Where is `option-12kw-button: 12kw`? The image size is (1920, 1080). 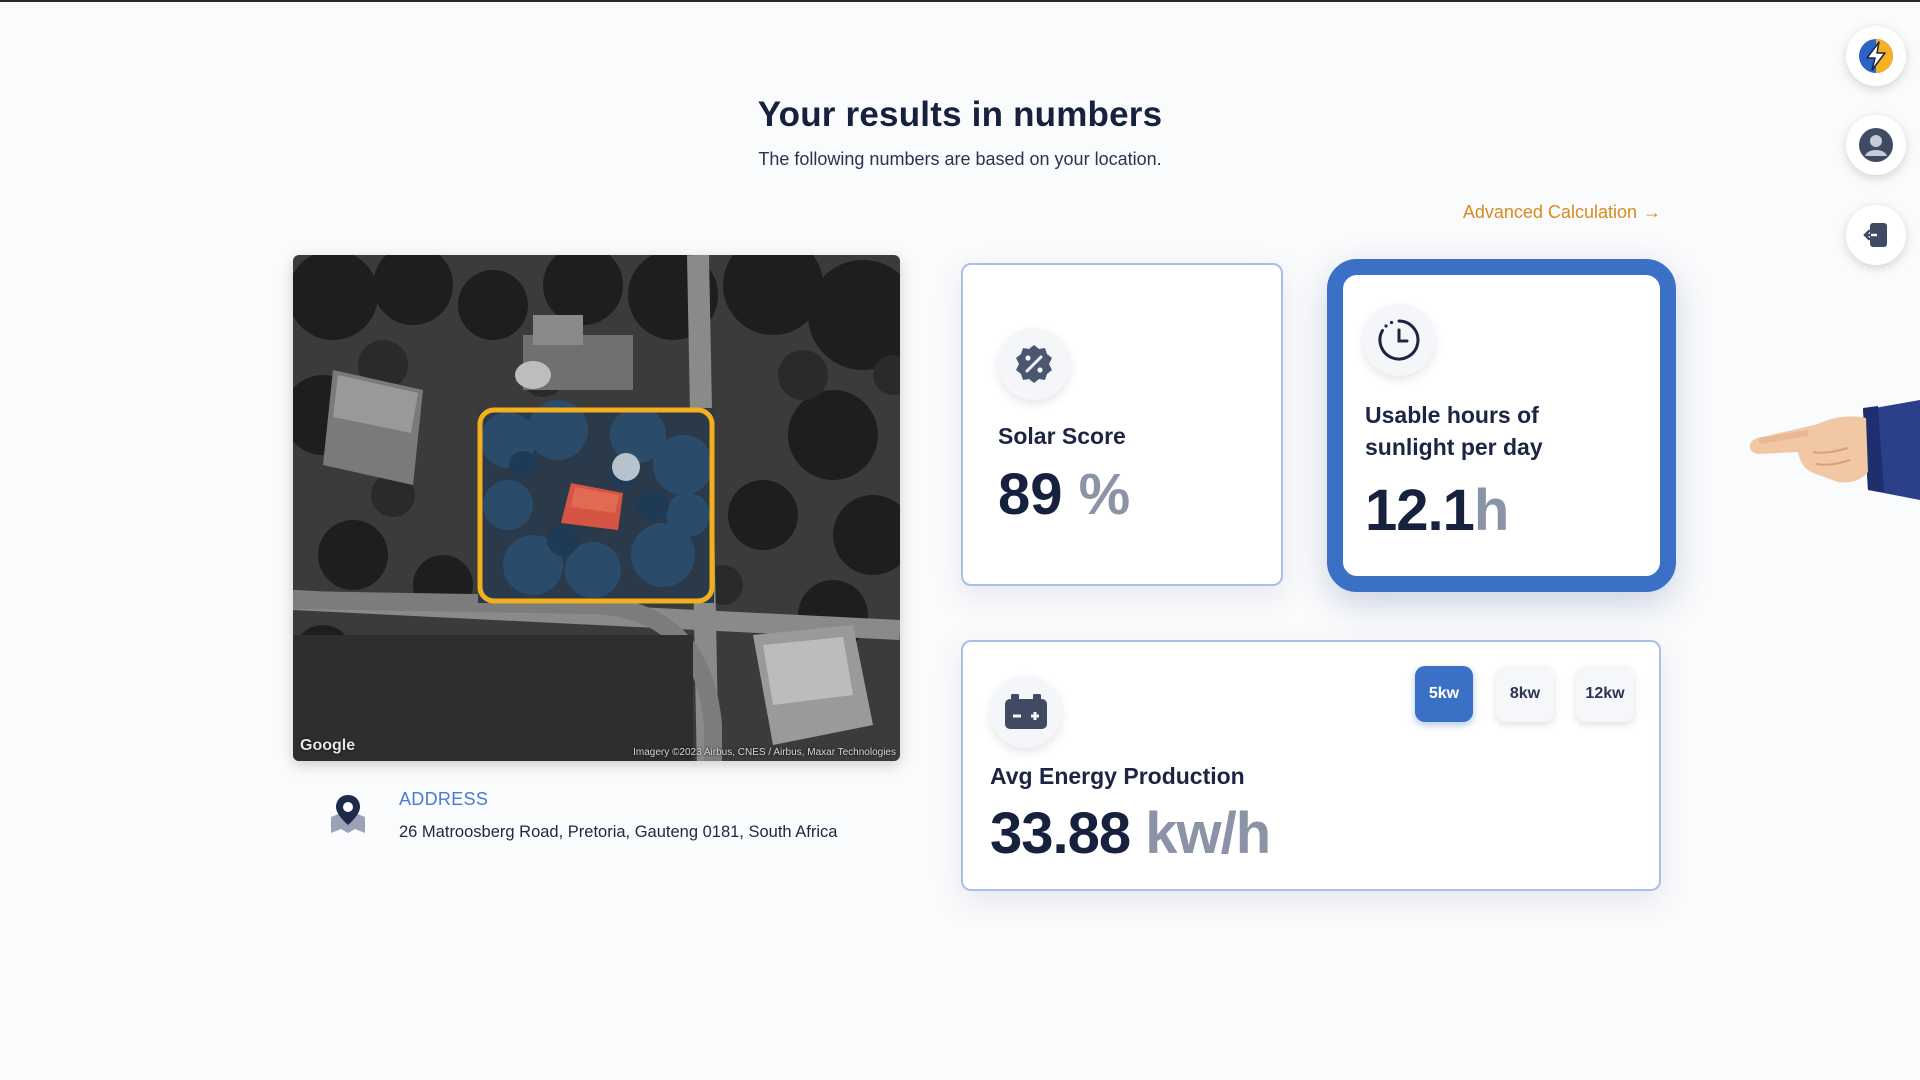 option-12kw-button: 12kw is located at coordinates (1605, 694).